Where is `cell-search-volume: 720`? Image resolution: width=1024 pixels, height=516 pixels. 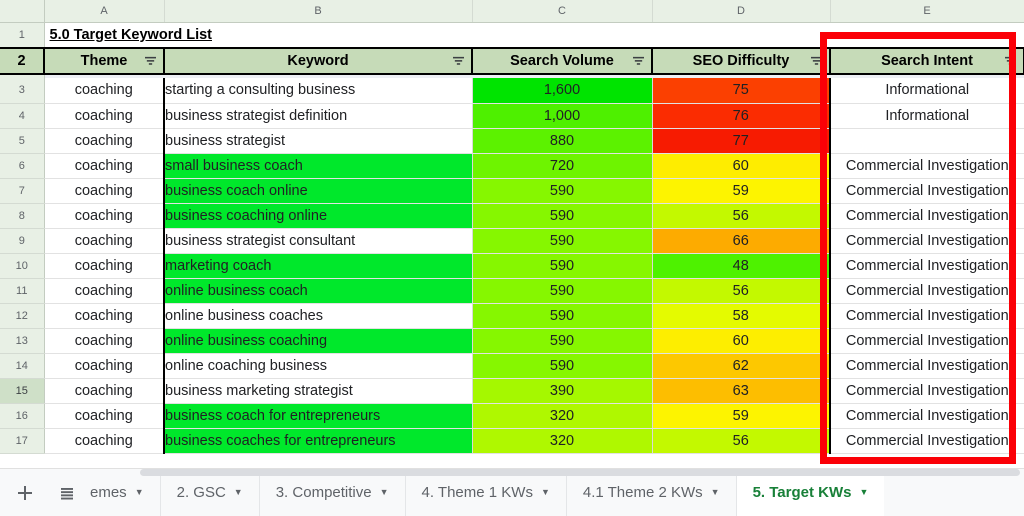
cell-search-volume: 720 is located at coordinates (562, 166).